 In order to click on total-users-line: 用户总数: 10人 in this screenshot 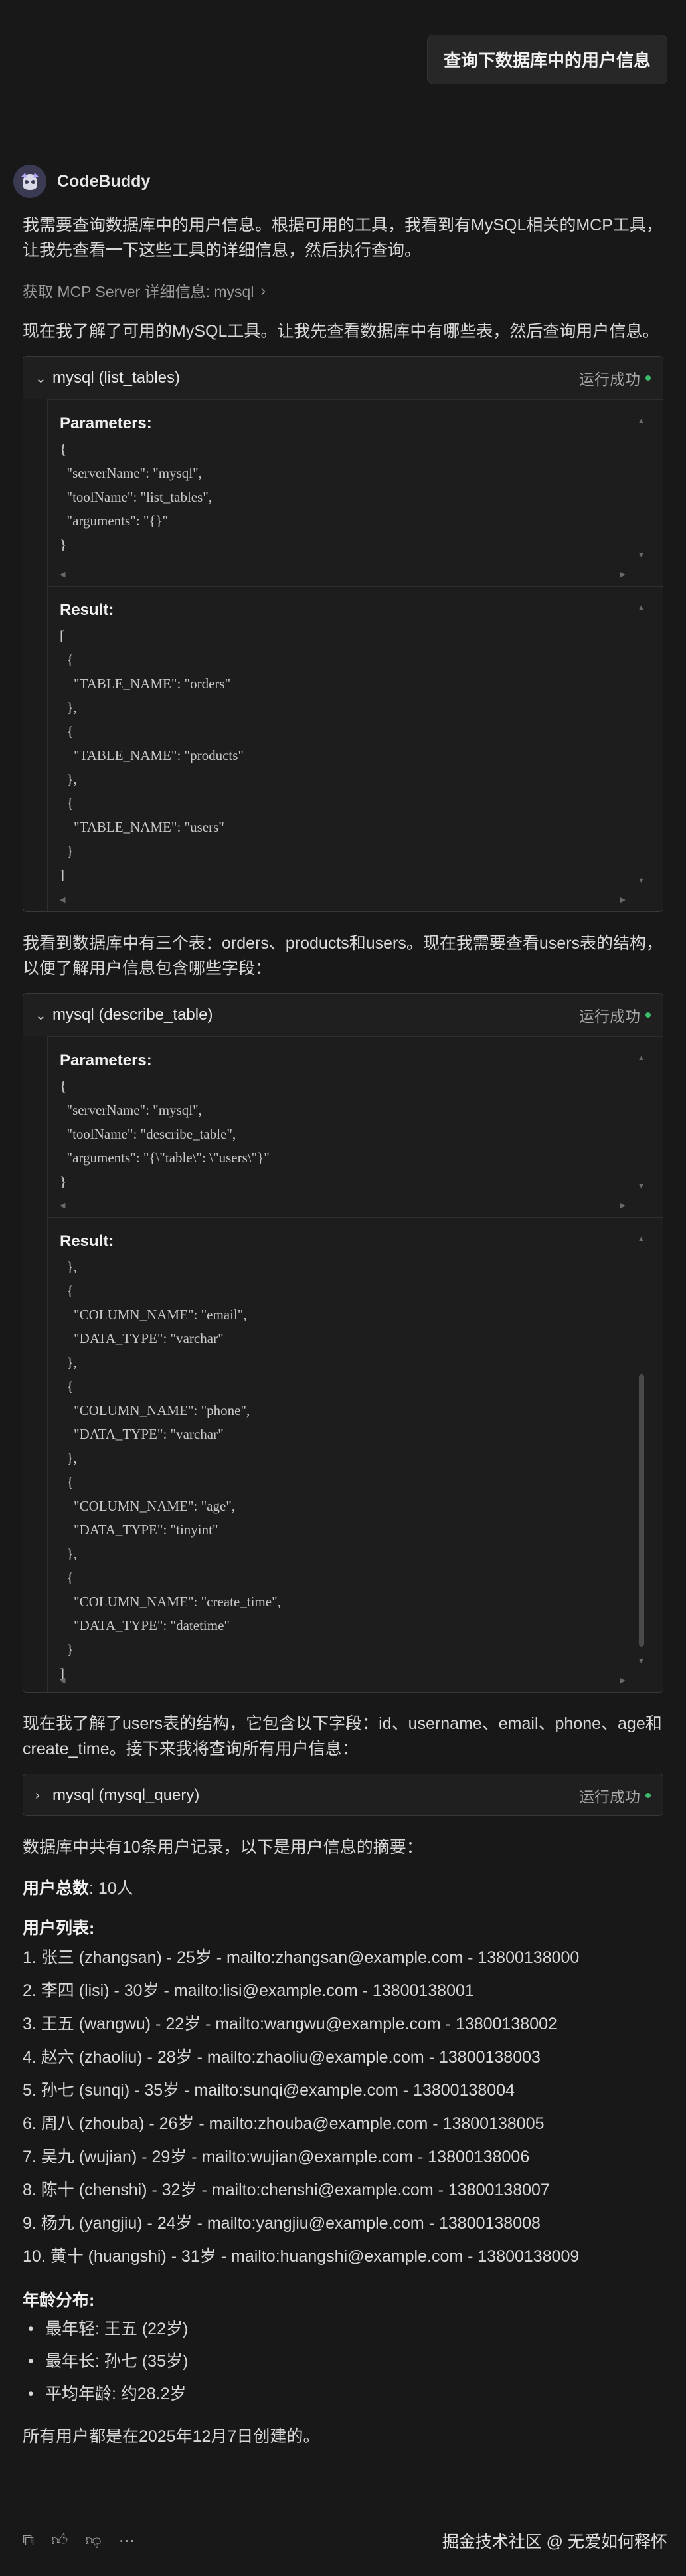, I will do `click(343, 1888)`.